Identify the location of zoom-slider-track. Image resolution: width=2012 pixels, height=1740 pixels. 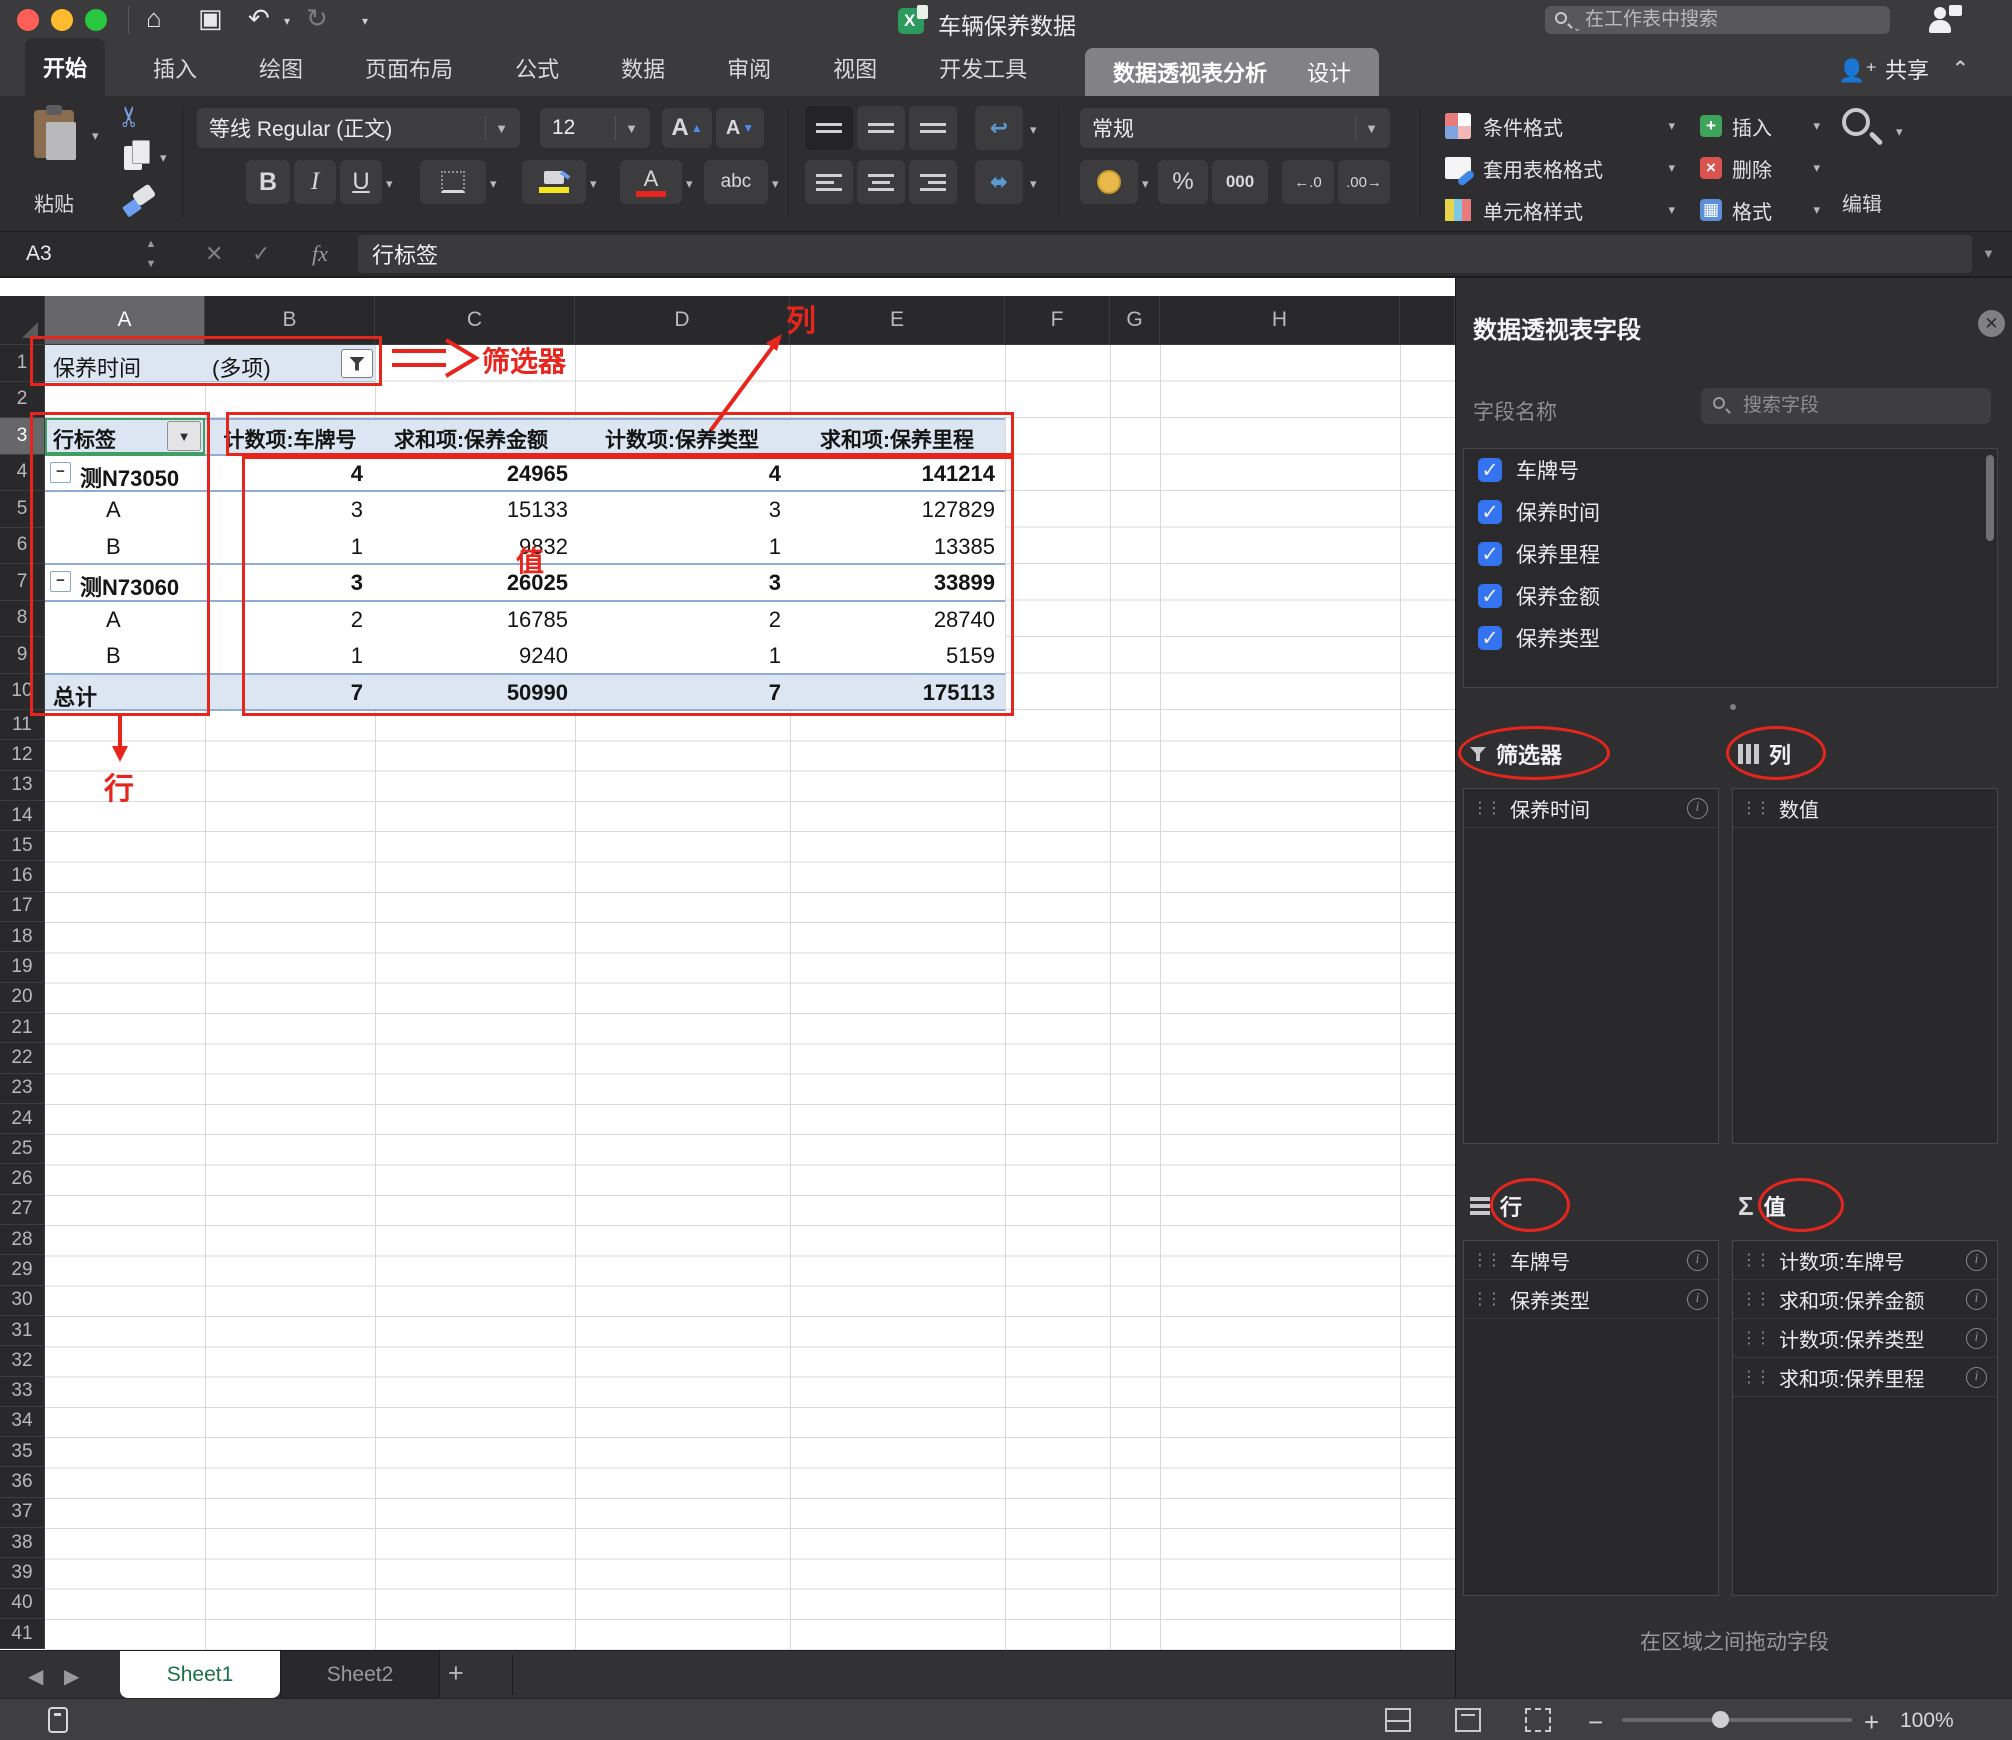
(1737, 1720).